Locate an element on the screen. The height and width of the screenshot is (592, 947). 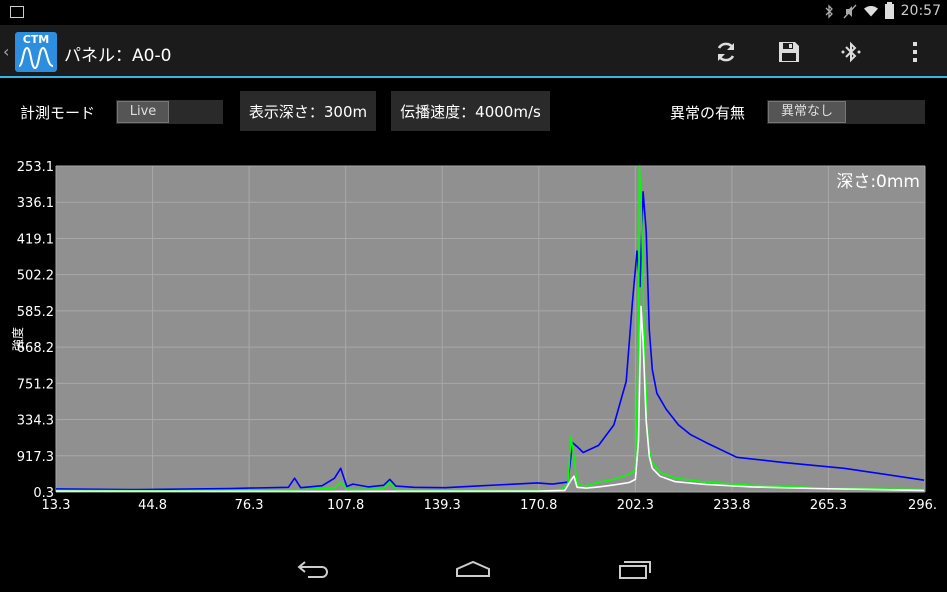
home-icon is located at coordinates (473, 568).